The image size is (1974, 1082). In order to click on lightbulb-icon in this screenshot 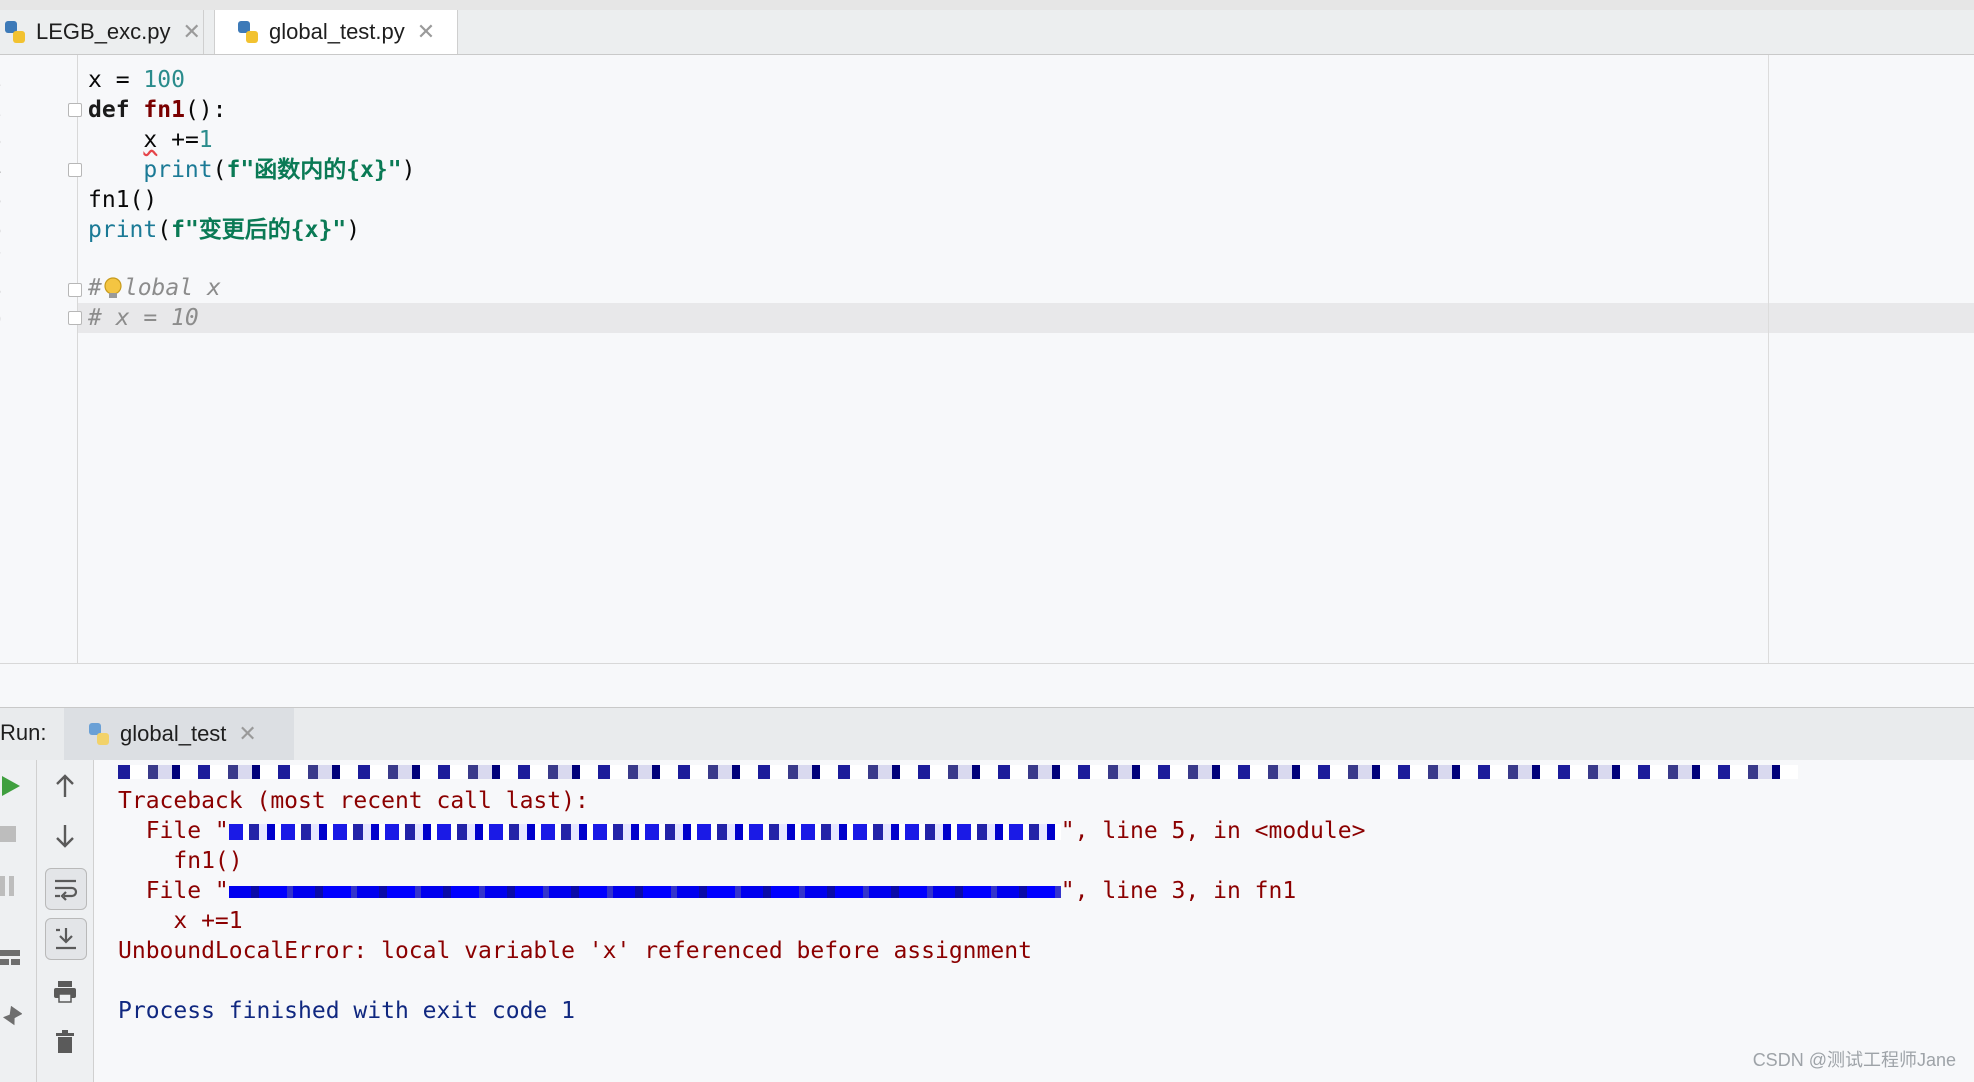, I will do `click(113, 289)`.